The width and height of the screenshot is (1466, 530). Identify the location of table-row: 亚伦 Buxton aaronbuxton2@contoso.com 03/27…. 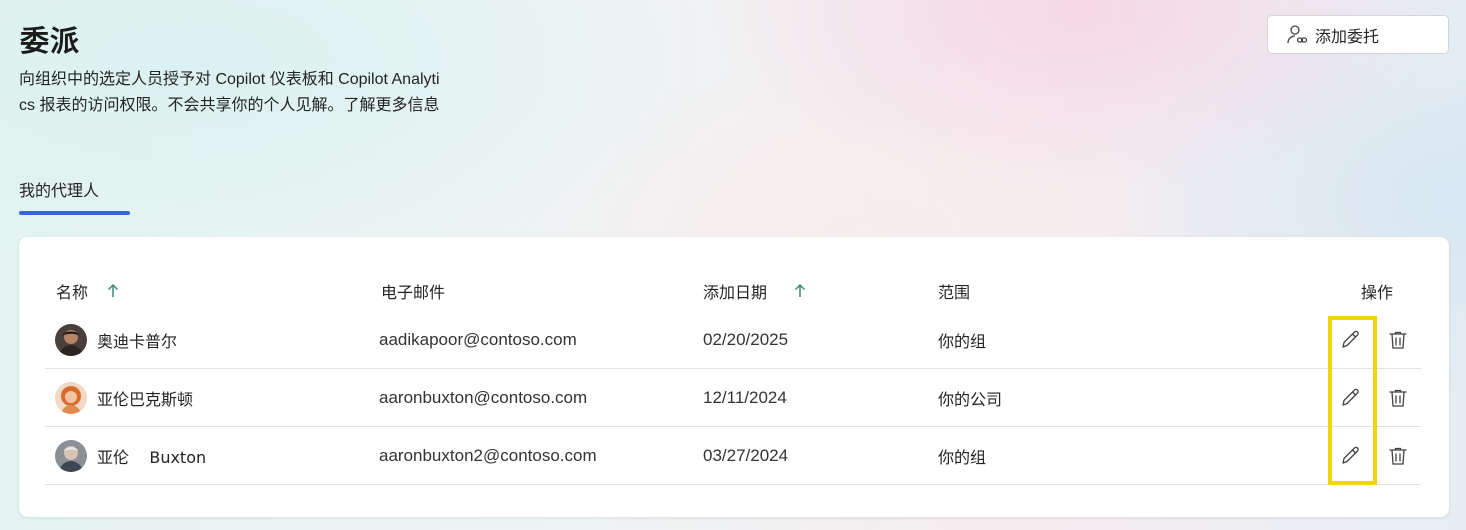
(733, 456).